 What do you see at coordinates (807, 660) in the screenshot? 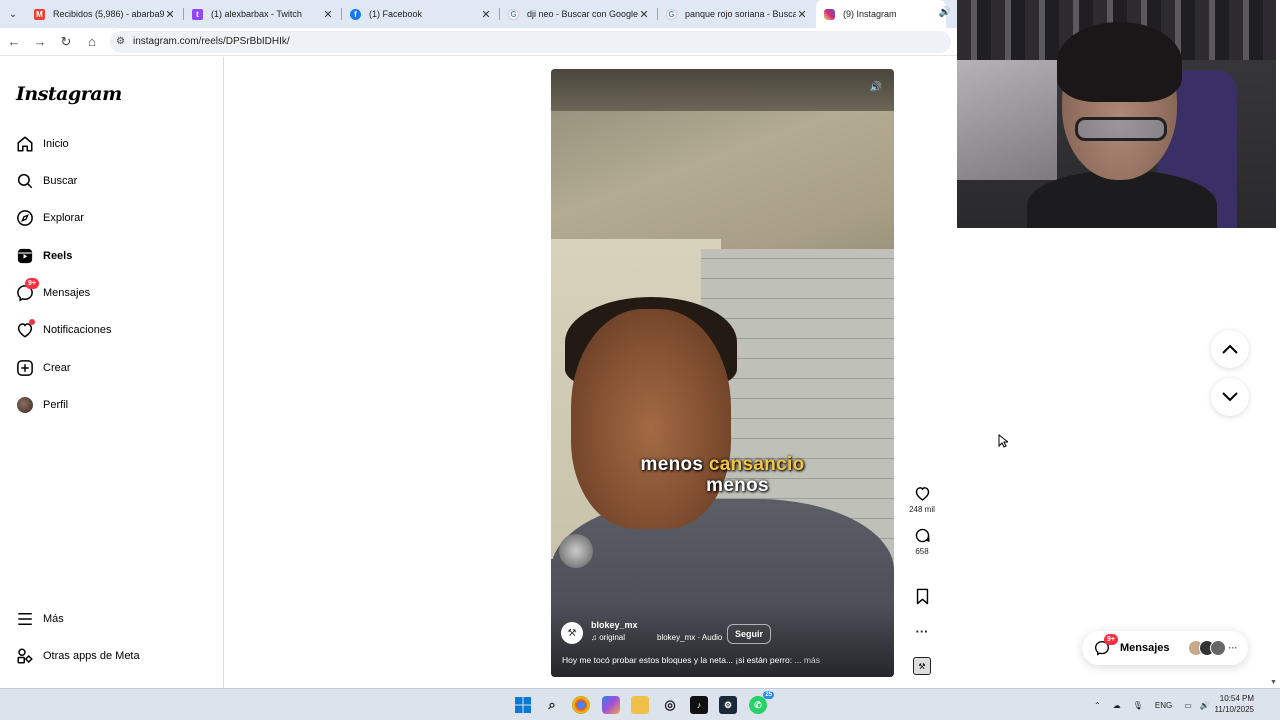
I see `more-link: ... más` at bounding box center [807, 660].